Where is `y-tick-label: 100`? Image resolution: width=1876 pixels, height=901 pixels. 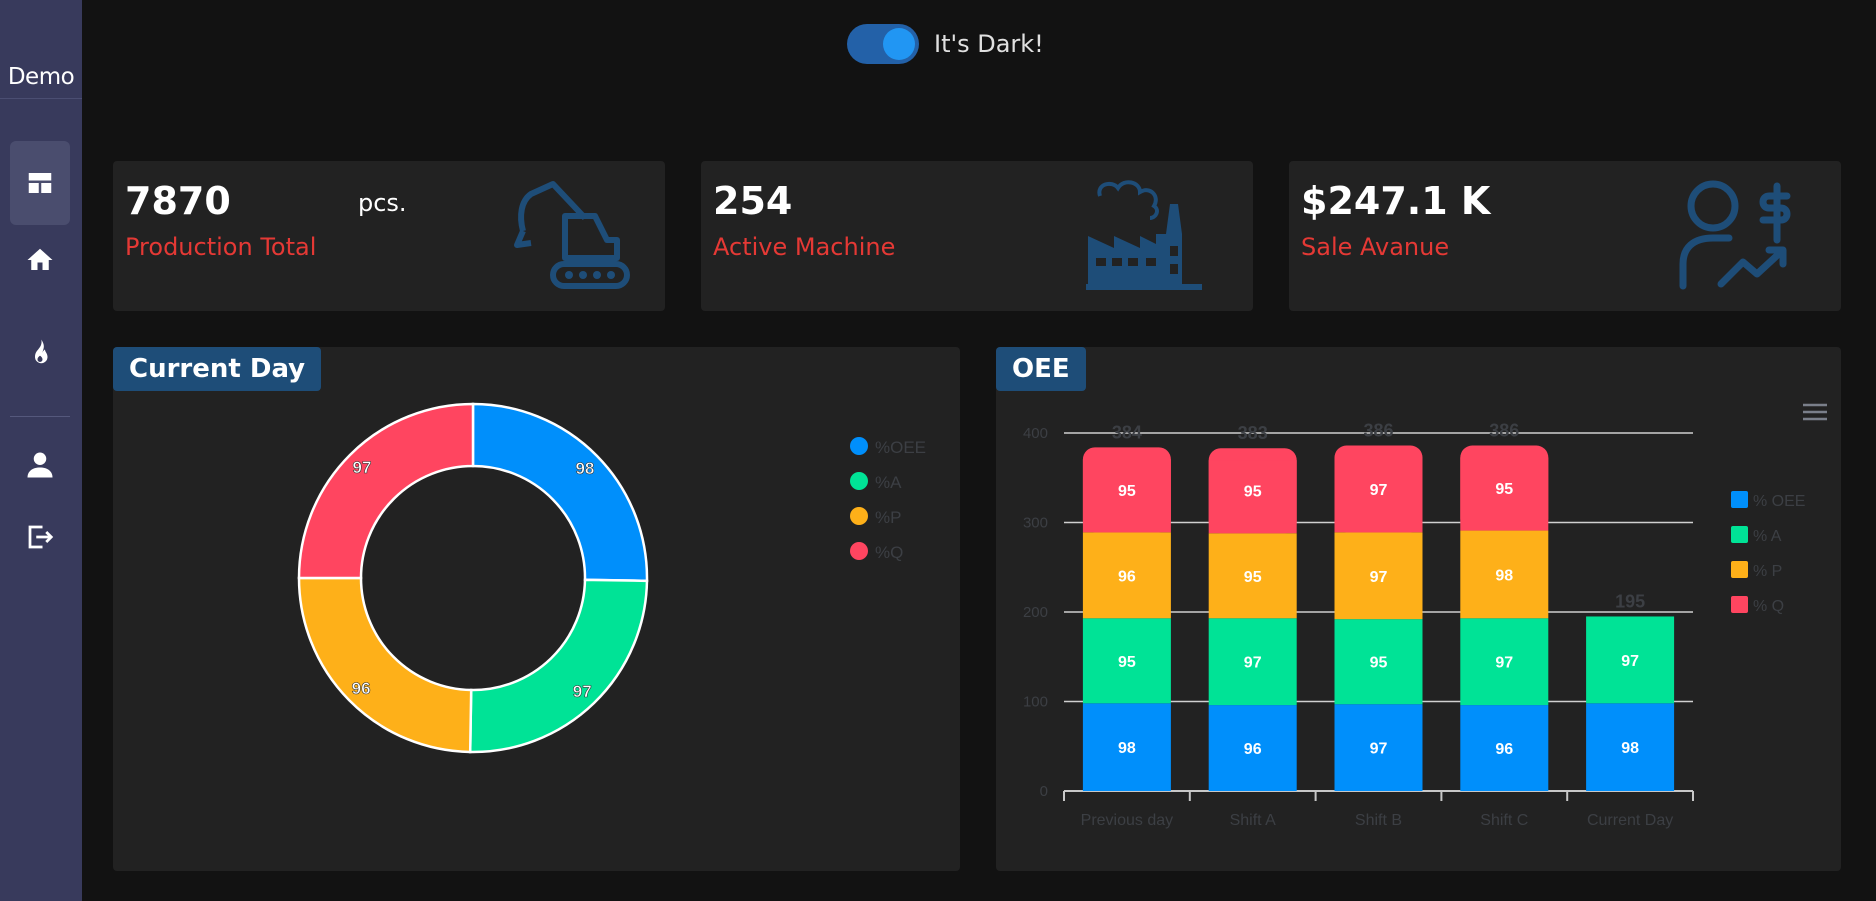 y-tick-label: 100 is located at coordinates (1035, 702).